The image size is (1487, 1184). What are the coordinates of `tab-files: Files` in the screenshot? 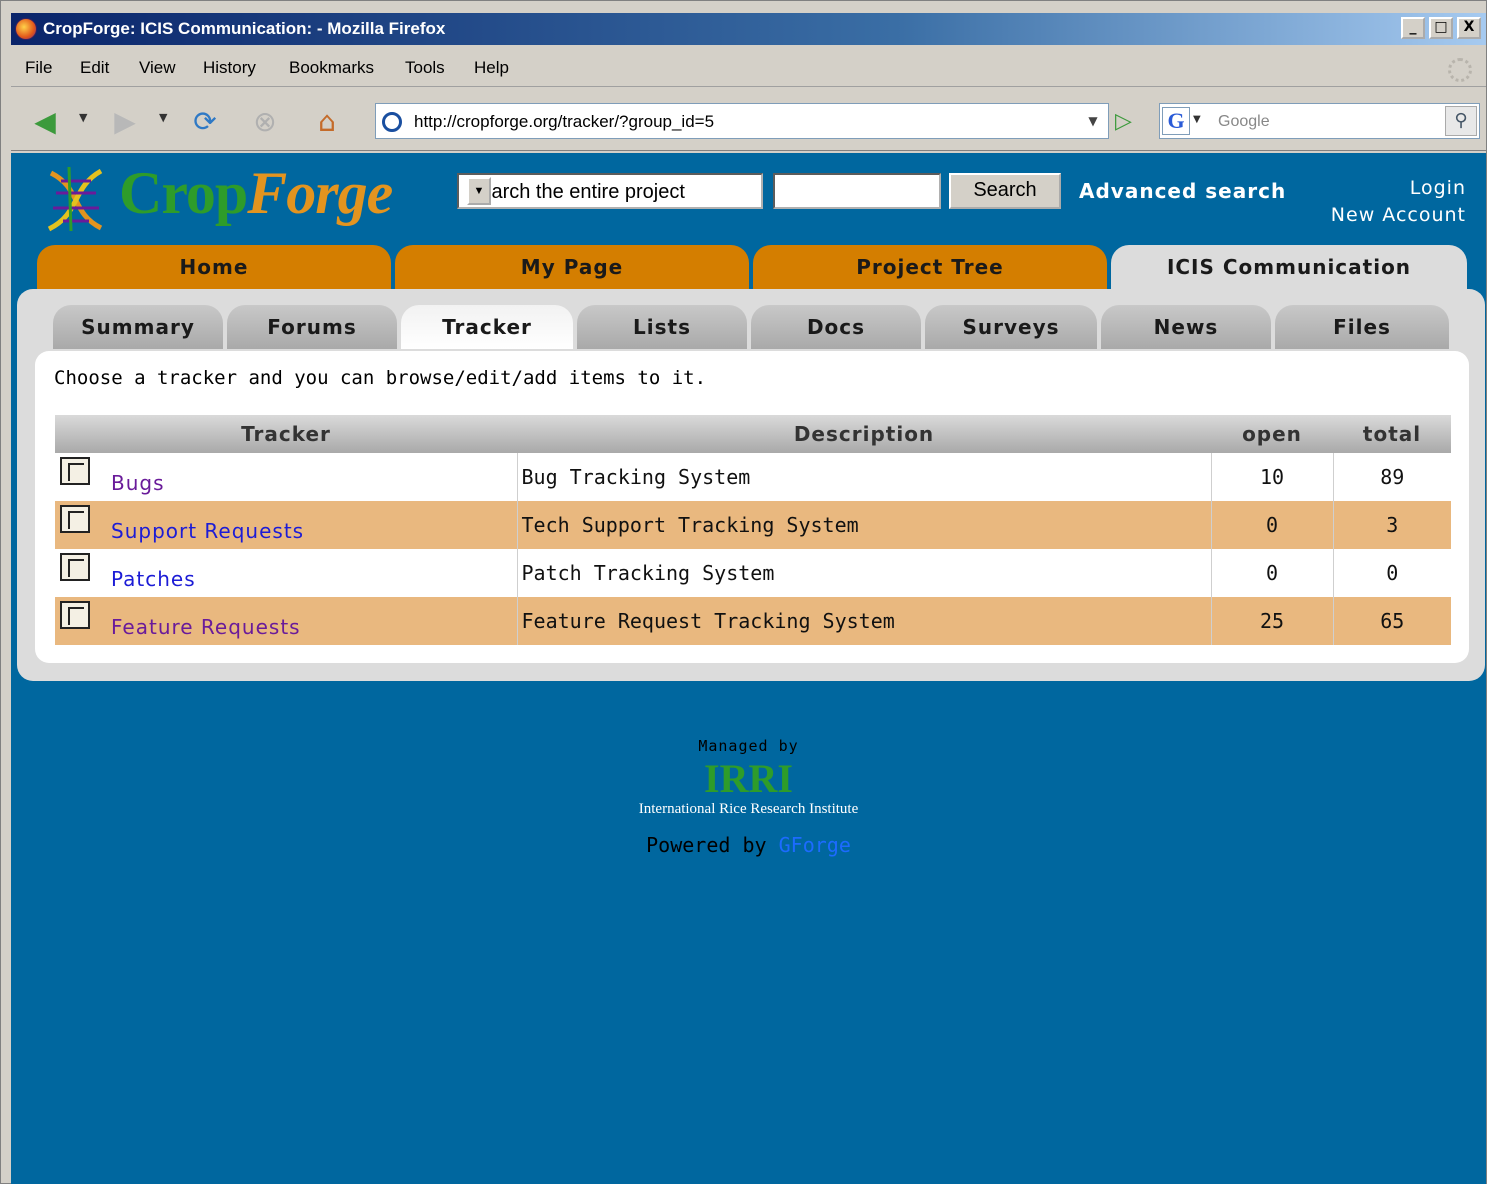 It's located at (1362, 327).